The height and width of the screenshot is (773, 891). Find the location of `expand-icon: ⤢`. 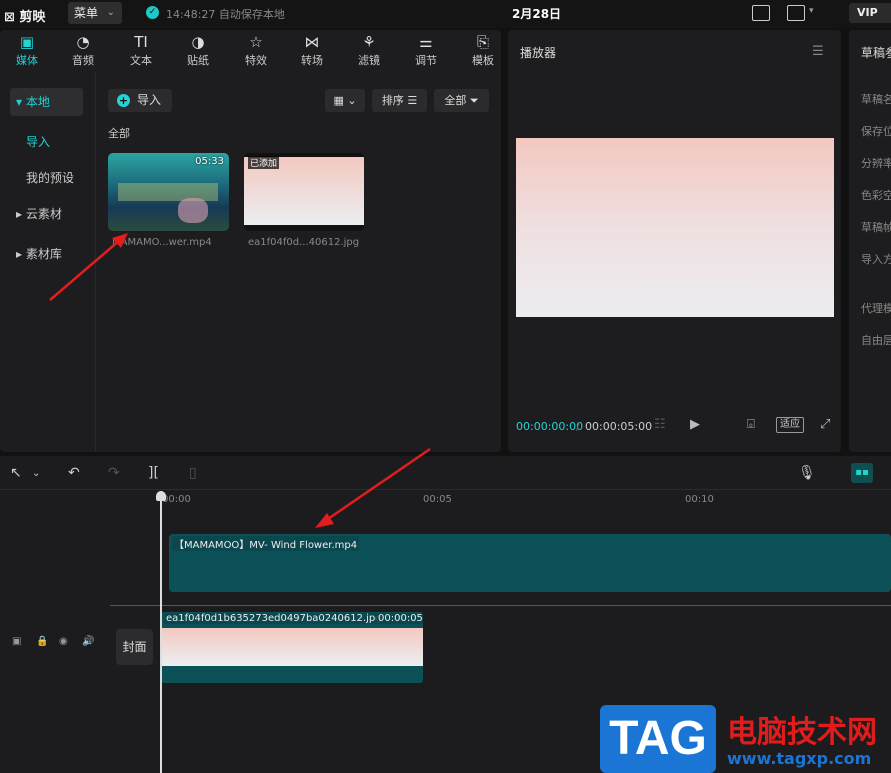

expand-icon: ⤢ is located at coordinates (825, 424).